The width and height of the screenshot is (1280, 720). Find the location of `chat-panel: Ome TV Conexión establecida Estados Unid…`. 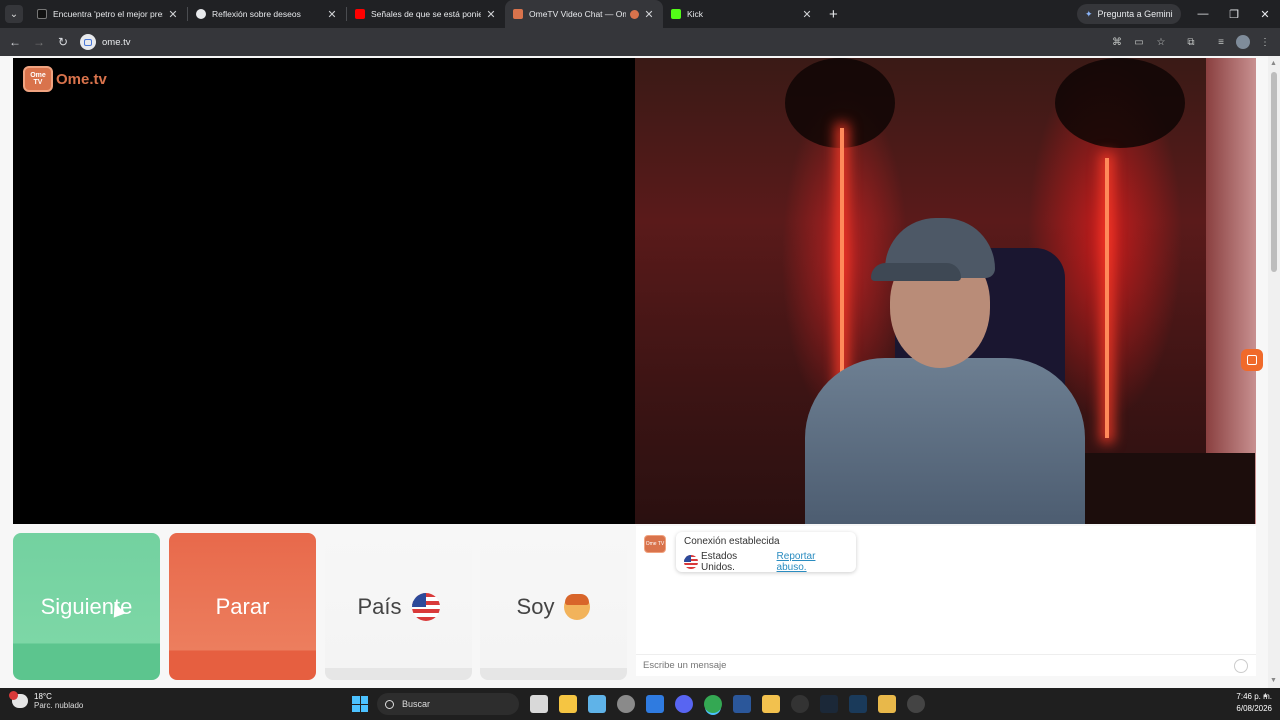

chat-panel: Ome TV Conexión establecida Estados Unid… is located at coordinates (946, 601).